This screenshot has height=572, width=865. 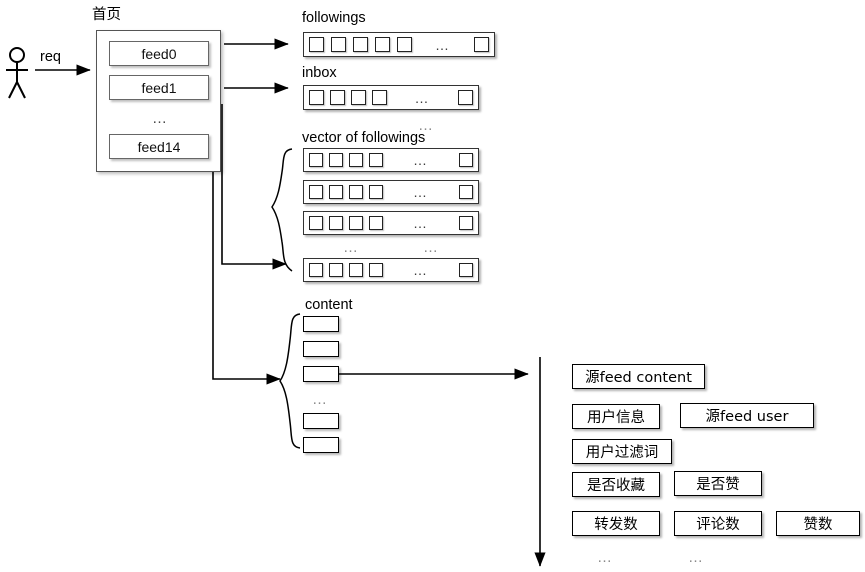 I want to click on feed-item-0-label: feed0, so click(x=159, y=53).